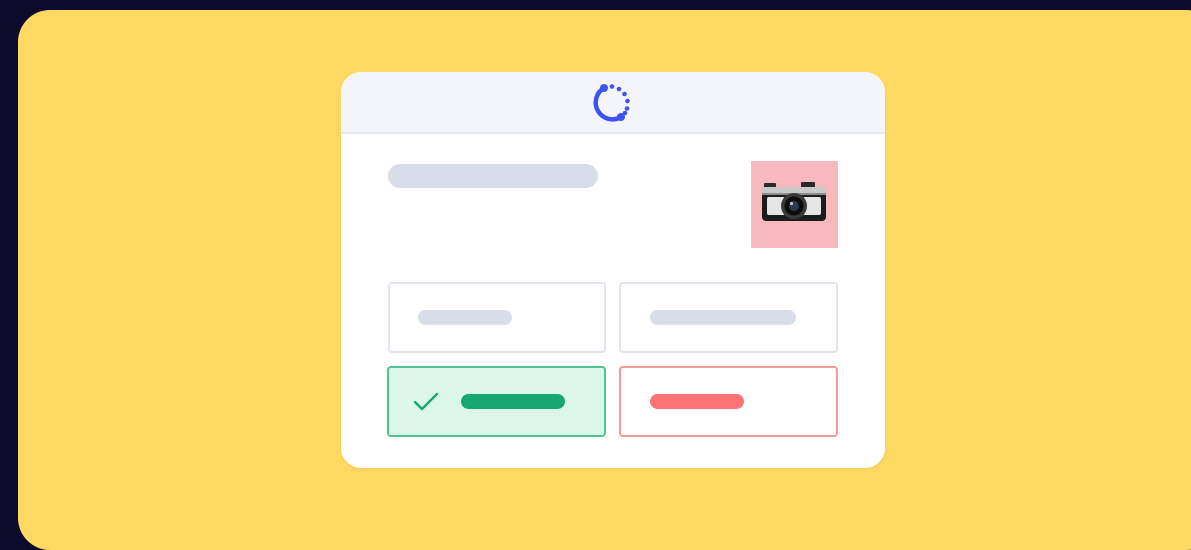 This screenshot has width=1191, height=550. What do you see at coordinates (611, 103) in the screenshot?
I see `circular-dots-logo-icon` at bounding box center [611, 103].